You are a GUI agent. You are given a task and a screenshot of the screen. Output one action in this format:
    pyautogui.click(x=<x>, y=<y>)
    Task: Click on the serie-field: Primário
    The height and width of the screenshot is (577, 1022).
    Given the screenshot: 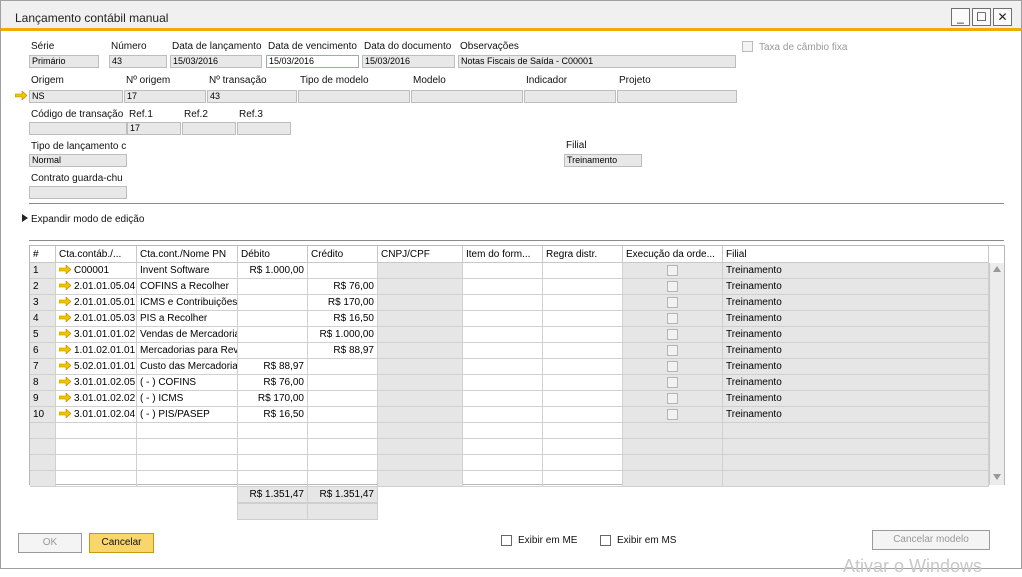 What is the action you would take?
    pyautogui.click(x=64, y=61)
    